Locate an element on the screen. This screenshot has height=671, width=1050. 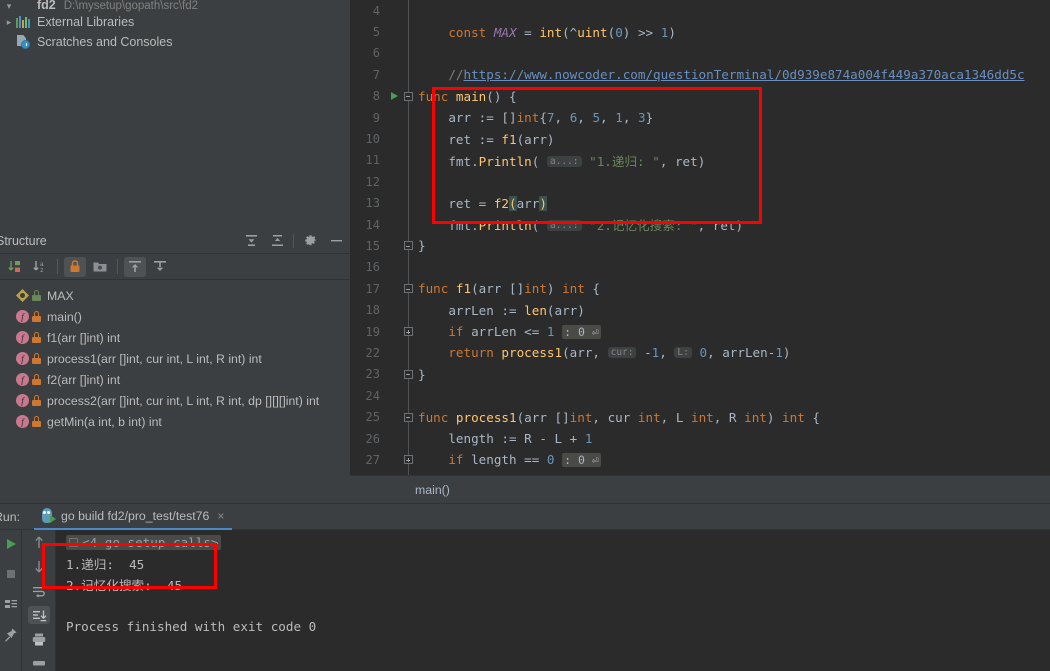
code-line: 15} is located at coordinates (700, 245).